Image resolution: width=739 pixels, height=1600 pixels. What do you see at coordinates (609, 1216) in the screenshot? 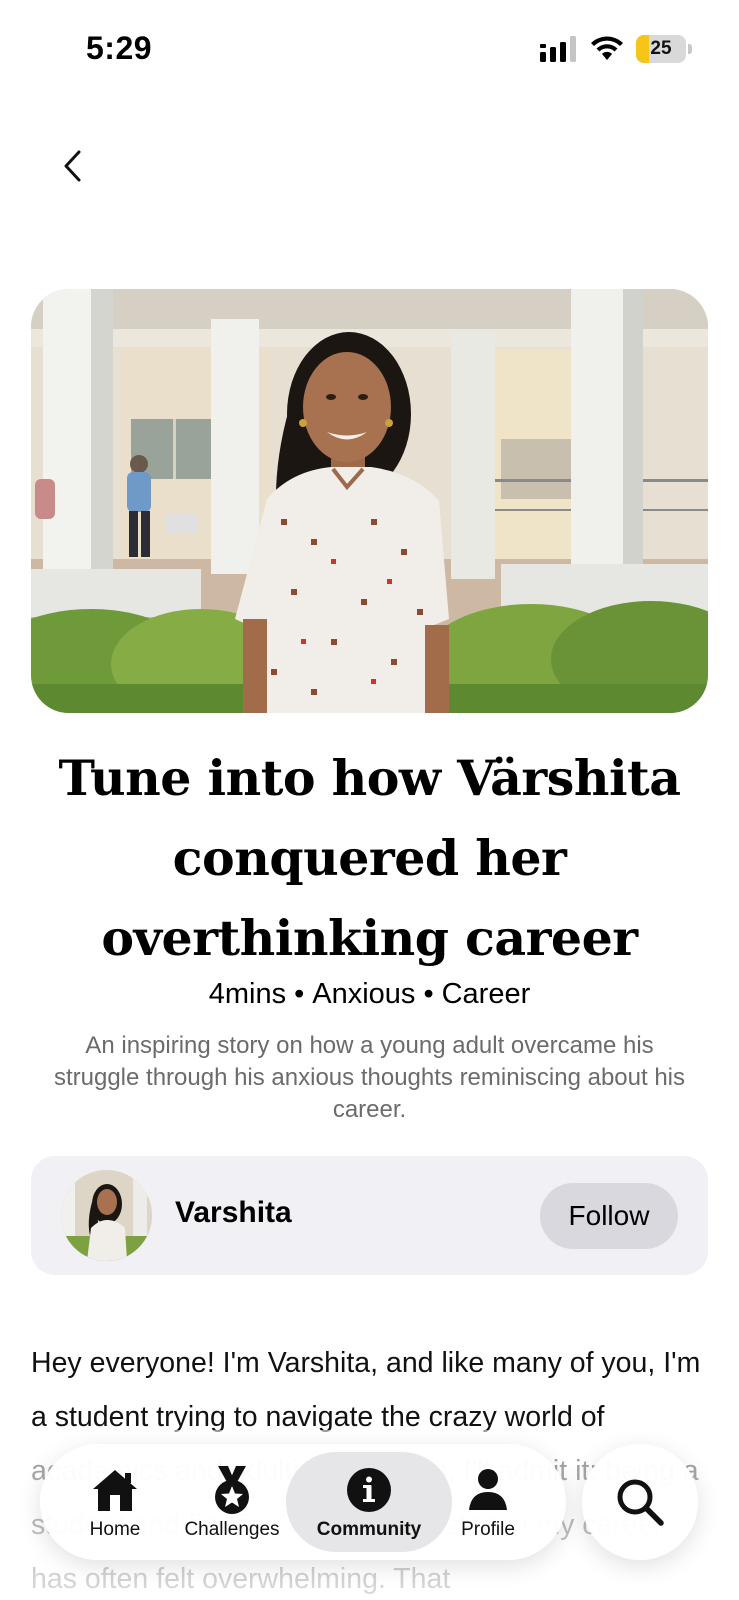
I see `follow-button: Follow` at bounding box center [609, 1216].